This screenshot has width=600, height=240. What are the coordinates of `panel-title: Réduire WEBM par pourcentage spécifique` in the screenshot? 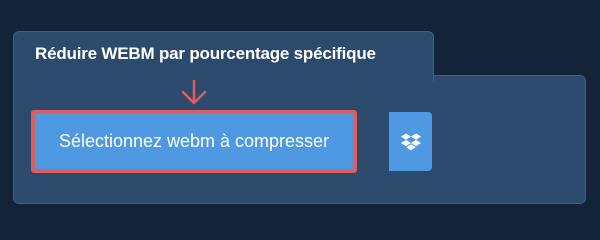 It's located at (205, 53).